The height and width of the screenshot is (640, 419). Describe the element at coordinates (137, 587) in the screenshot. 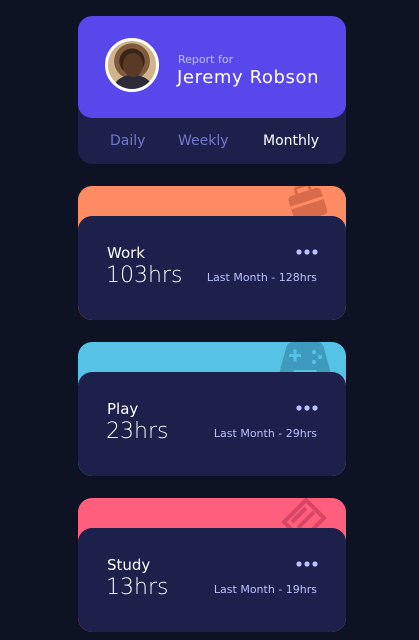

I see `activity-hours: 13hrs` at that location.